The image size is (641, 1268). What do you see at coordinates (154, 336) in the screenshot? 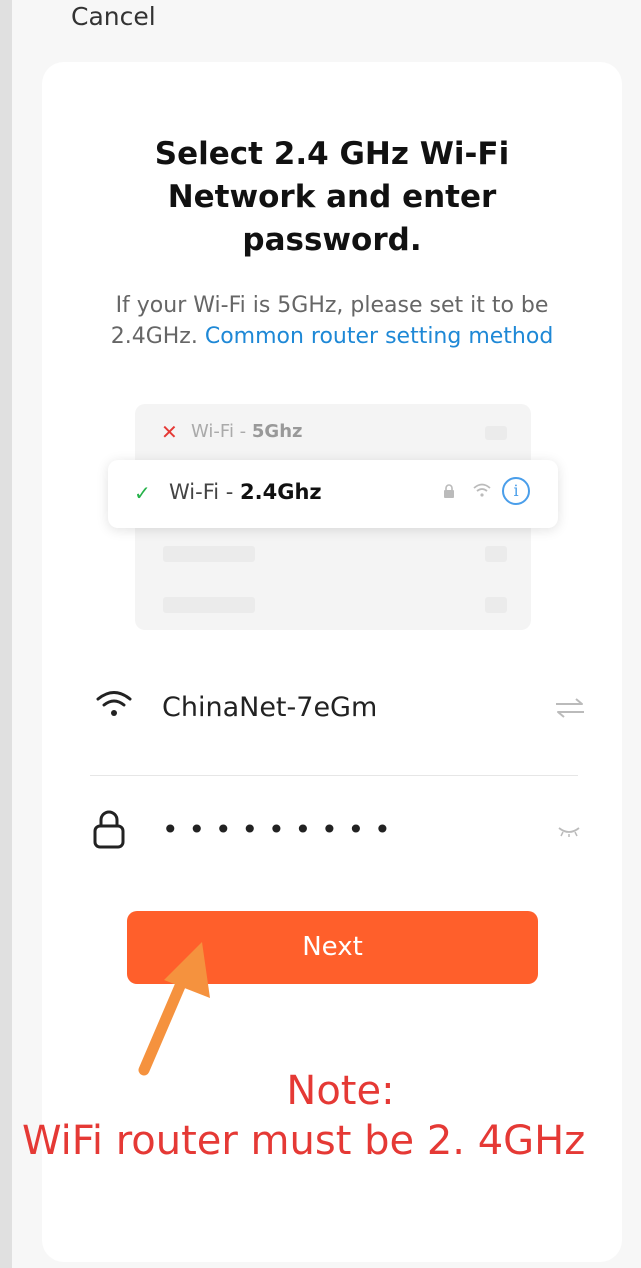
I see `hint-line-2-prefix: 2.4GHz.` at bounding box center [154, 336].